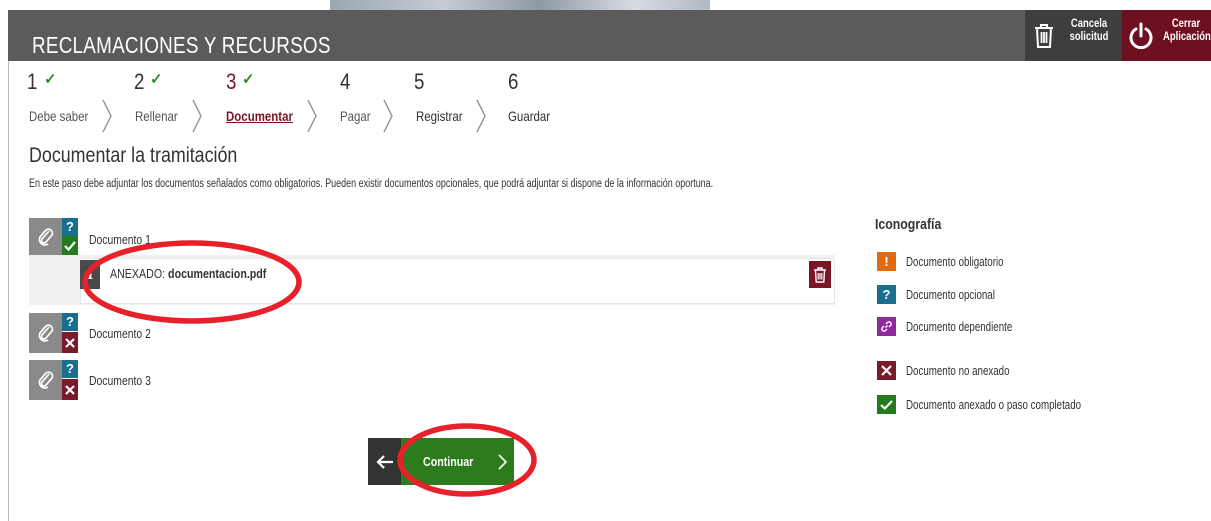 The width and height of the screenshot is (1211, 521). What do you see at coordinates (231, 81) in the screenshot?
I see `step-number: 3` at bounding box center [231, 81].